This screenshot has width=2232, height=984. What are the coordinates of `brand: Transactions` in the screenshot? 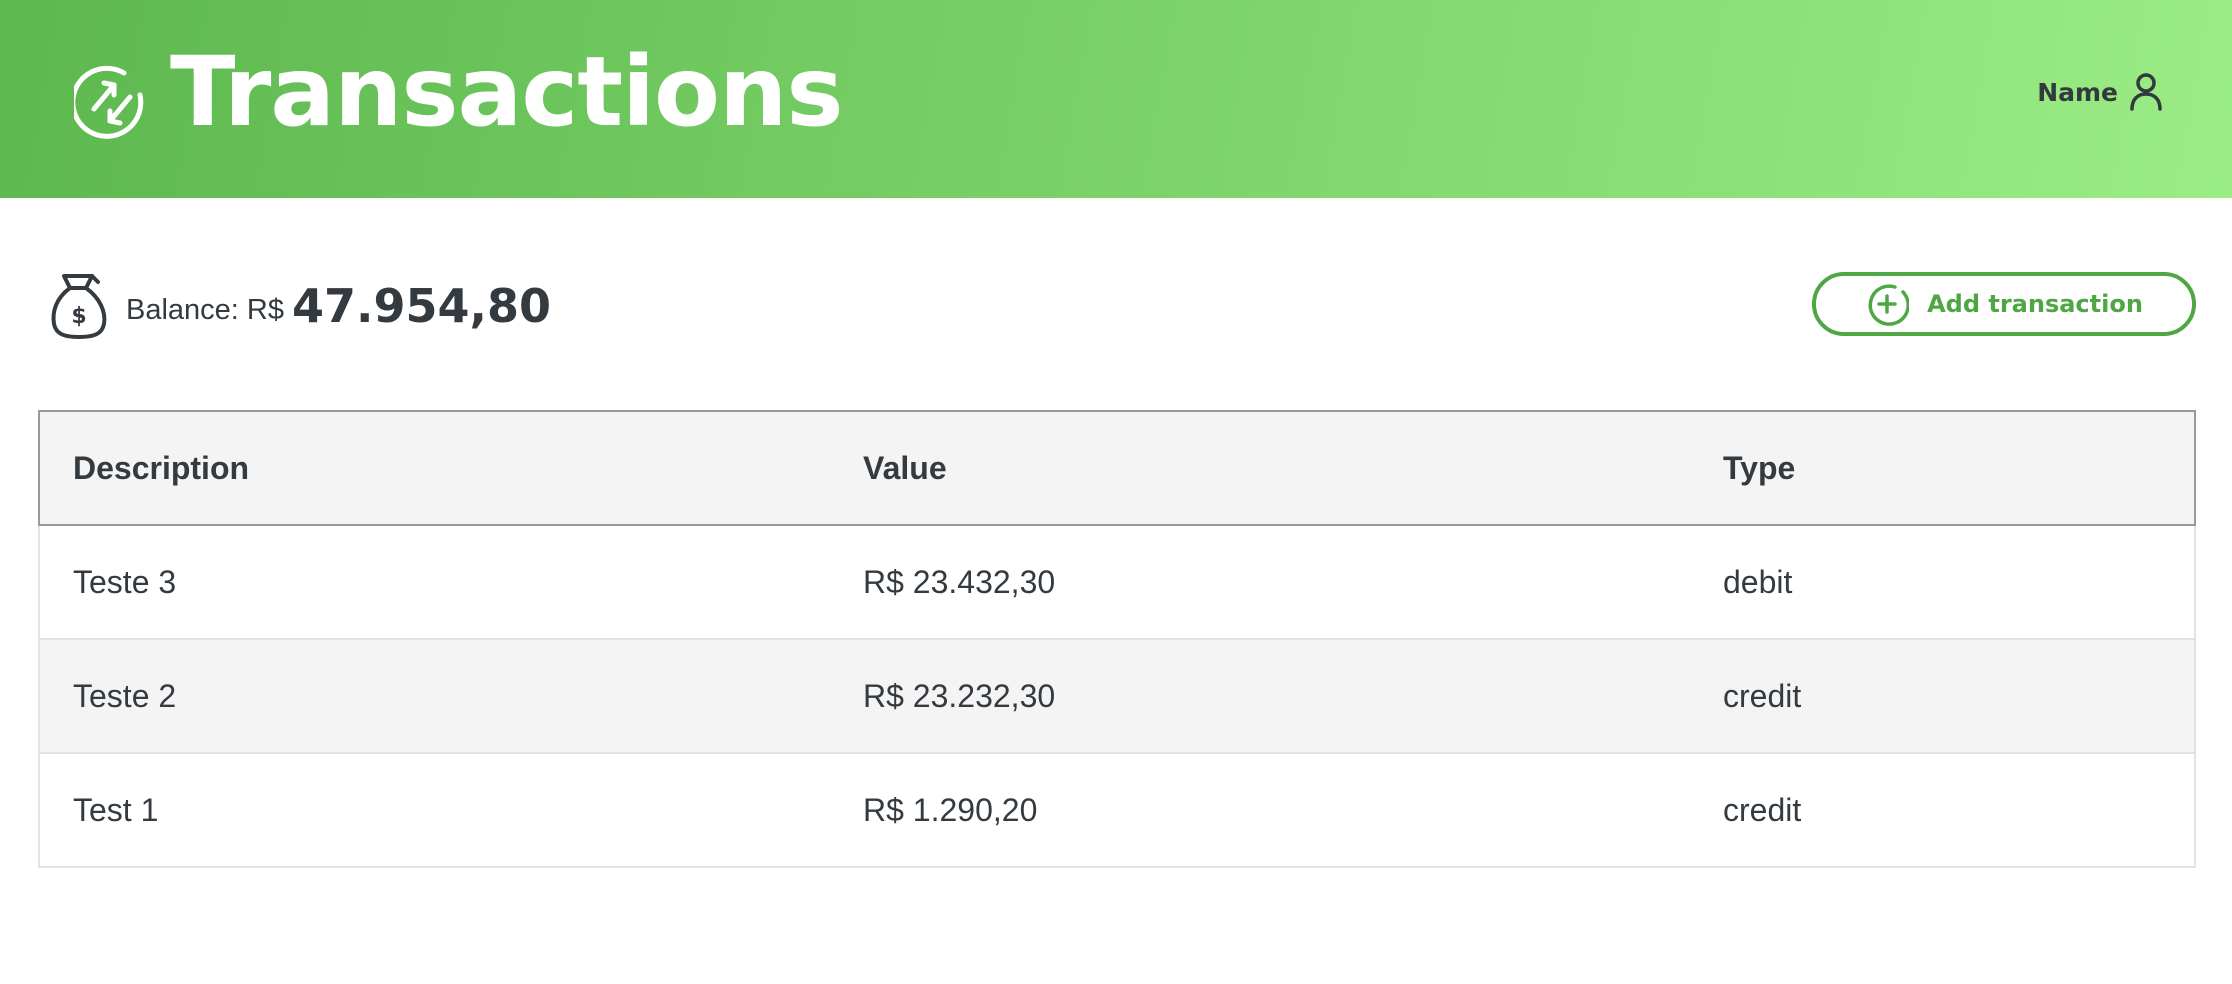 It's located at (458, 92).